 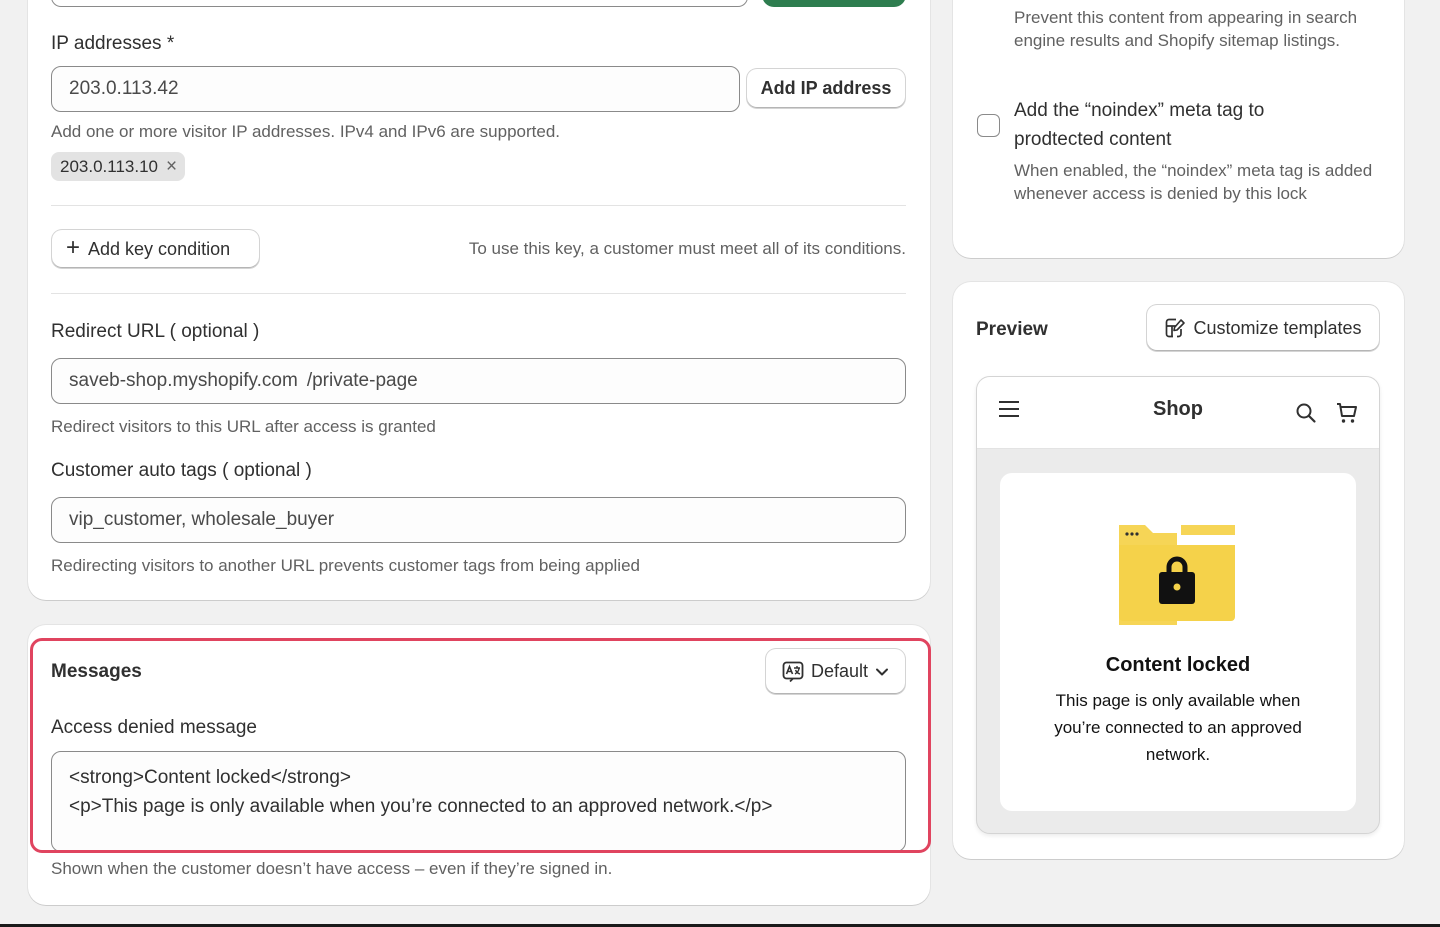 I want to click on access-denied-label: Access denied message, so click(x=154, y=727).